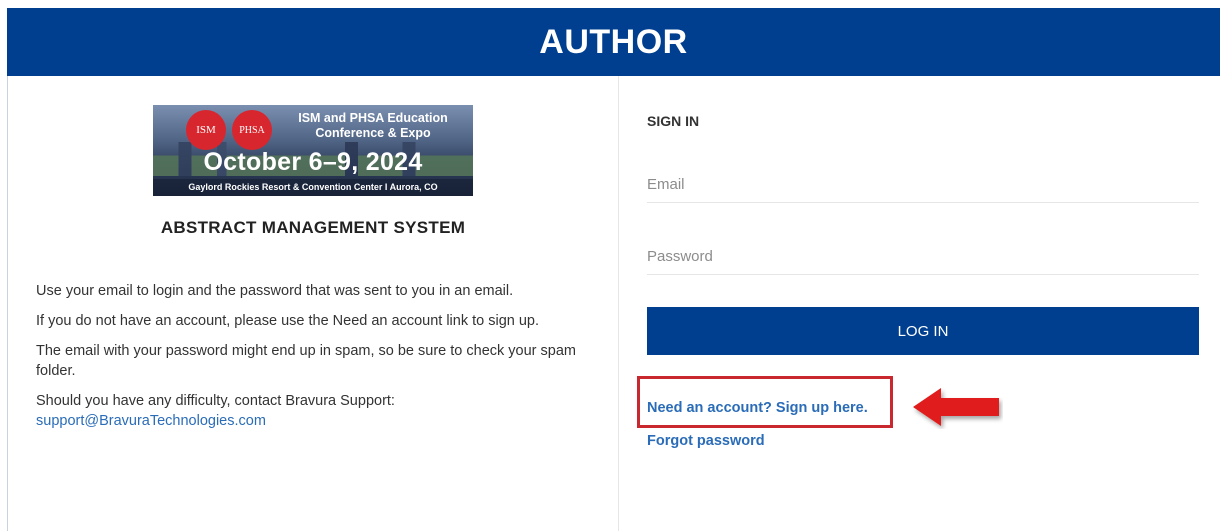 The width and height of the screenshot is (1220, 531). Describe the element at coordinates (313, 227) in the screenshot. I see `system-title: ABSTRACT MANAGEMENT SYSTEM` at that location.